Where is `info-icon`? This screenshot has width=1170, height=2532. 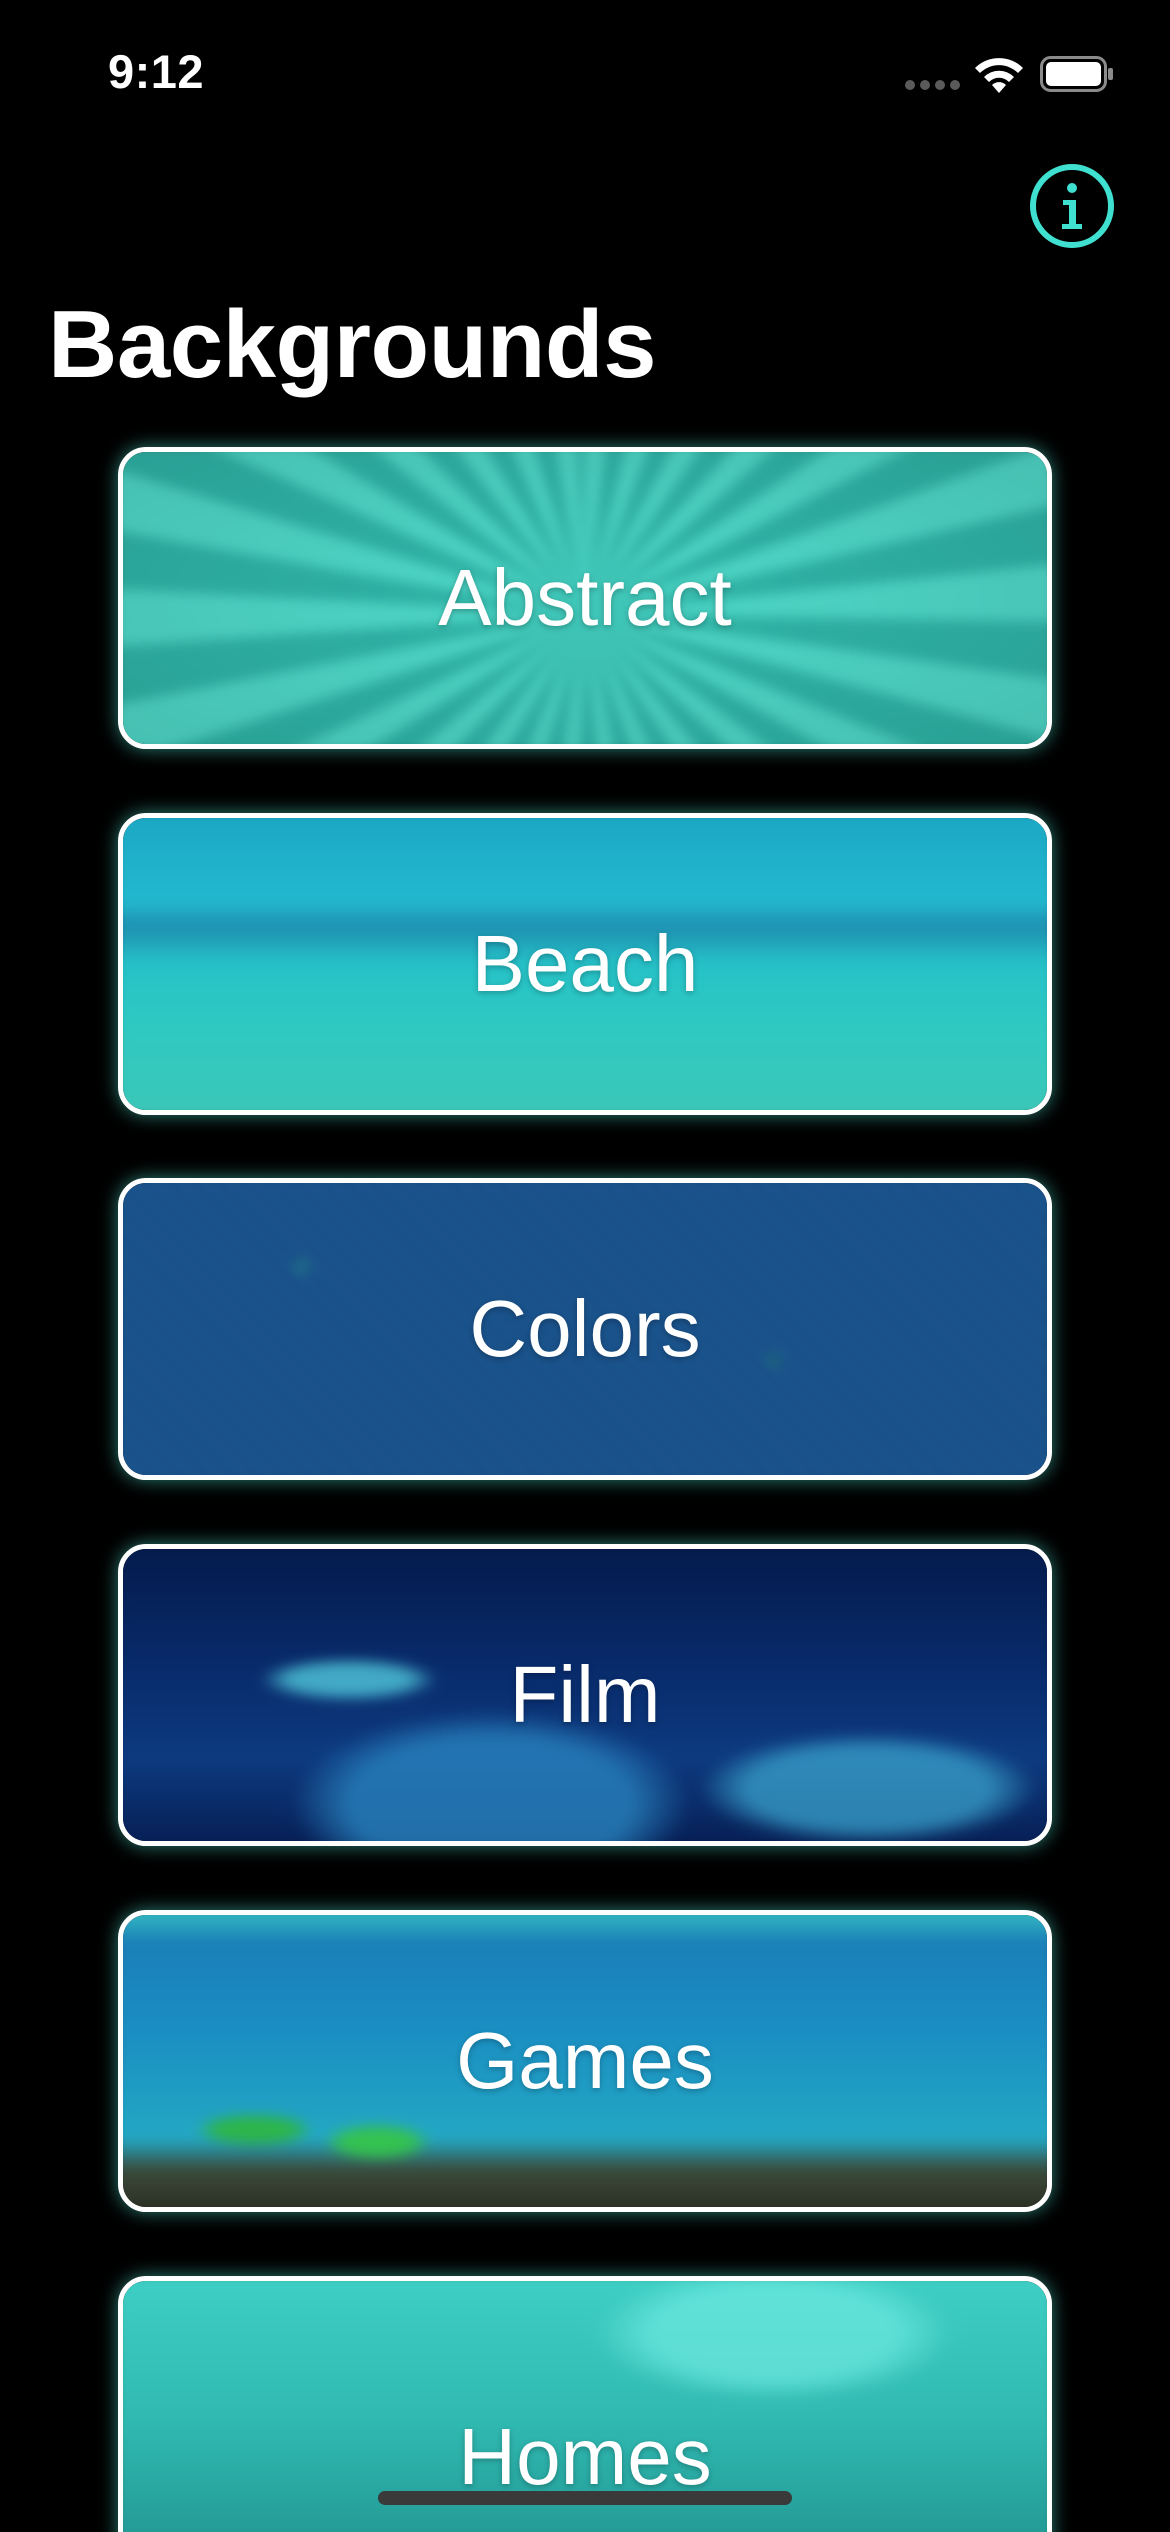
info-icon is located at coordinates (1072, 206).